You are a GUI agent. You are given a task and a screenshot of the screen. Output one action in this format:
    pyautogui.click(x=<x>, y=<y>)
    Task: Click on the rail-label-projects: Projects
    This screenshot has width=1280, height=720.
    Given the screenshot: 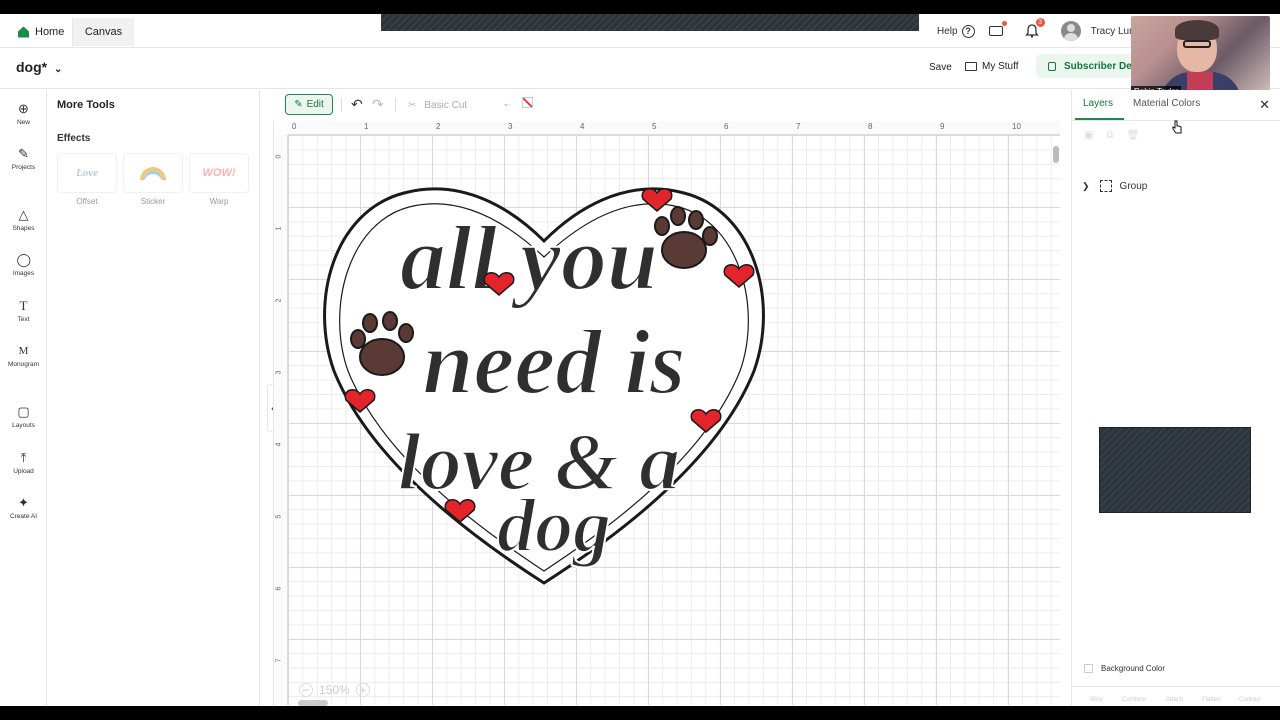 What is the action you would take?
    pyautogui.click(x=23, y=167)
    